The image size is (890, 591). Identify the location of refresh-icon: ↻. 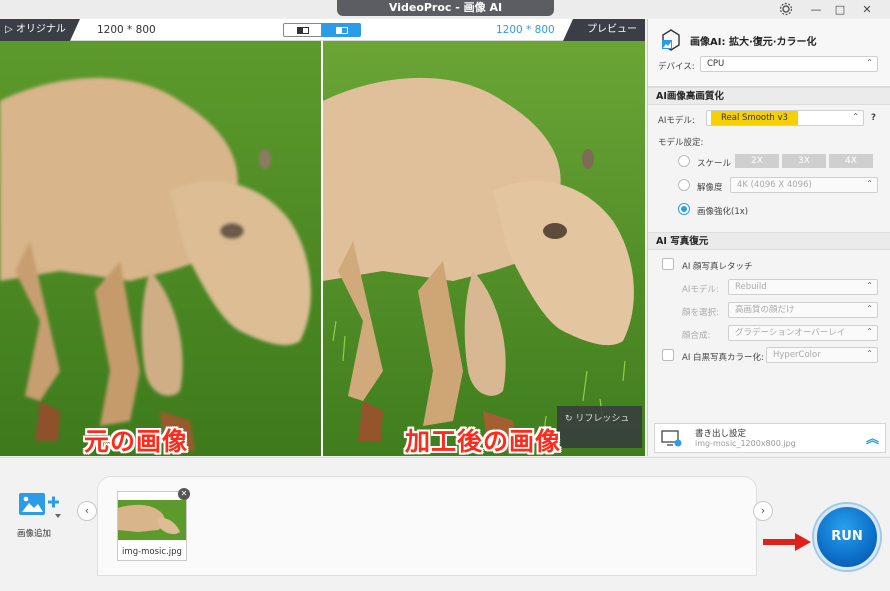
(569, 419).